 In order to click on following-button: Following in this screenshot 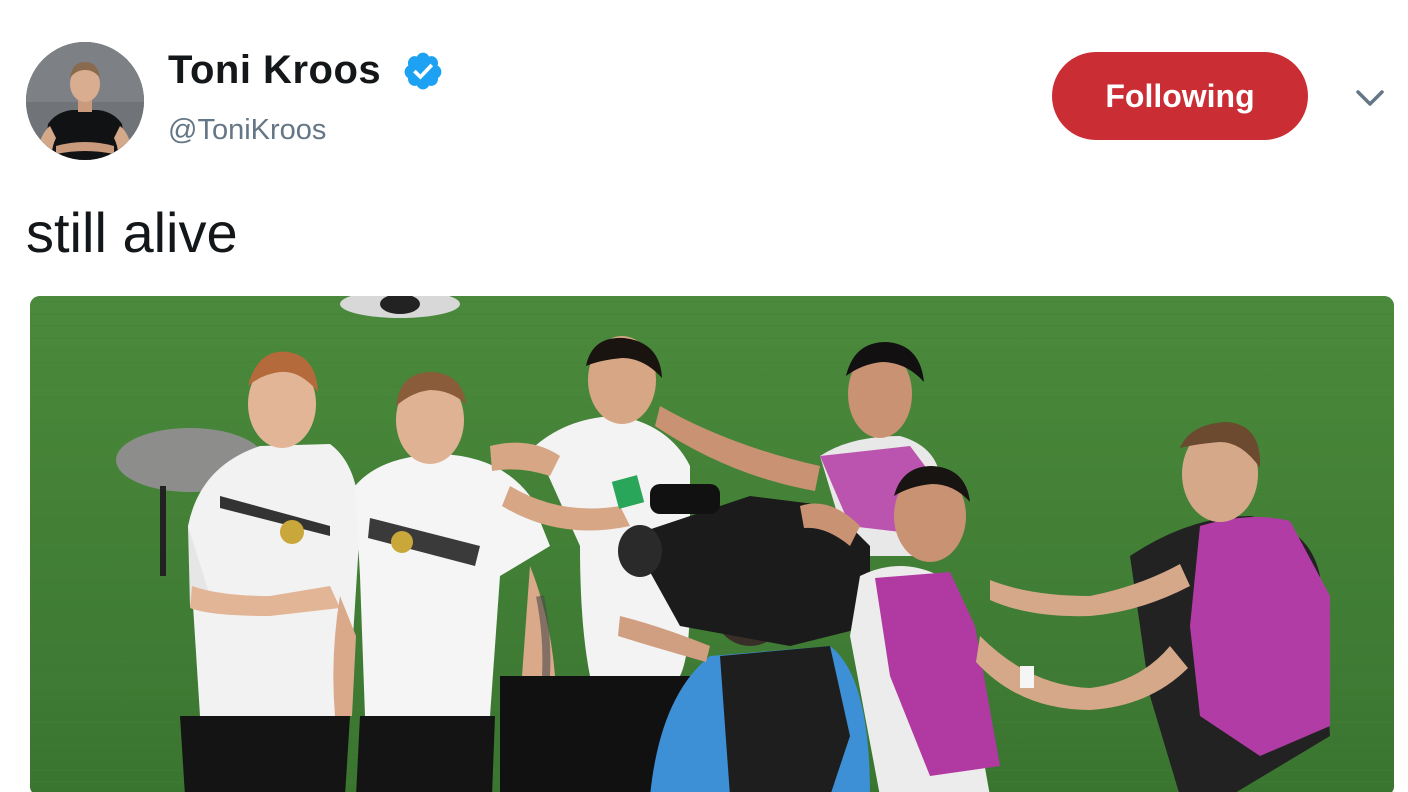, I will do `click(1180, 96)`.